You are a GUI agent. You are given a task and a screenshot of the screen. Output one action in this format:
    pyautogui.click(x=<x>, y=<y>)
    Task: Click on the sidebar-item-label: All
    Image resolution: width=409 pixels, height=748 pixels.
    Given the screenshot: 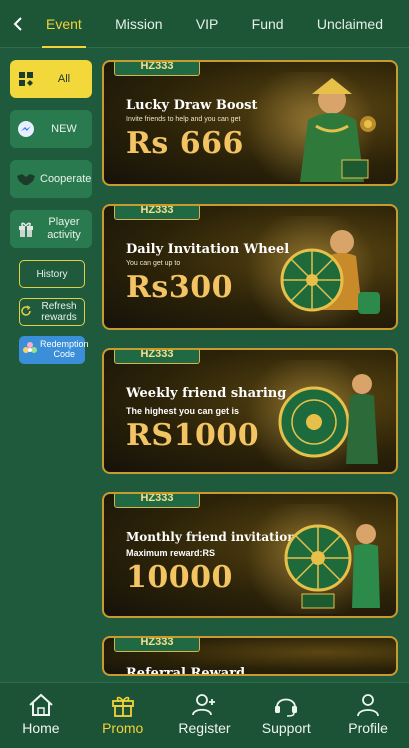 What is the action you would take?
    pyautogui.click(x=64, y=78)
    